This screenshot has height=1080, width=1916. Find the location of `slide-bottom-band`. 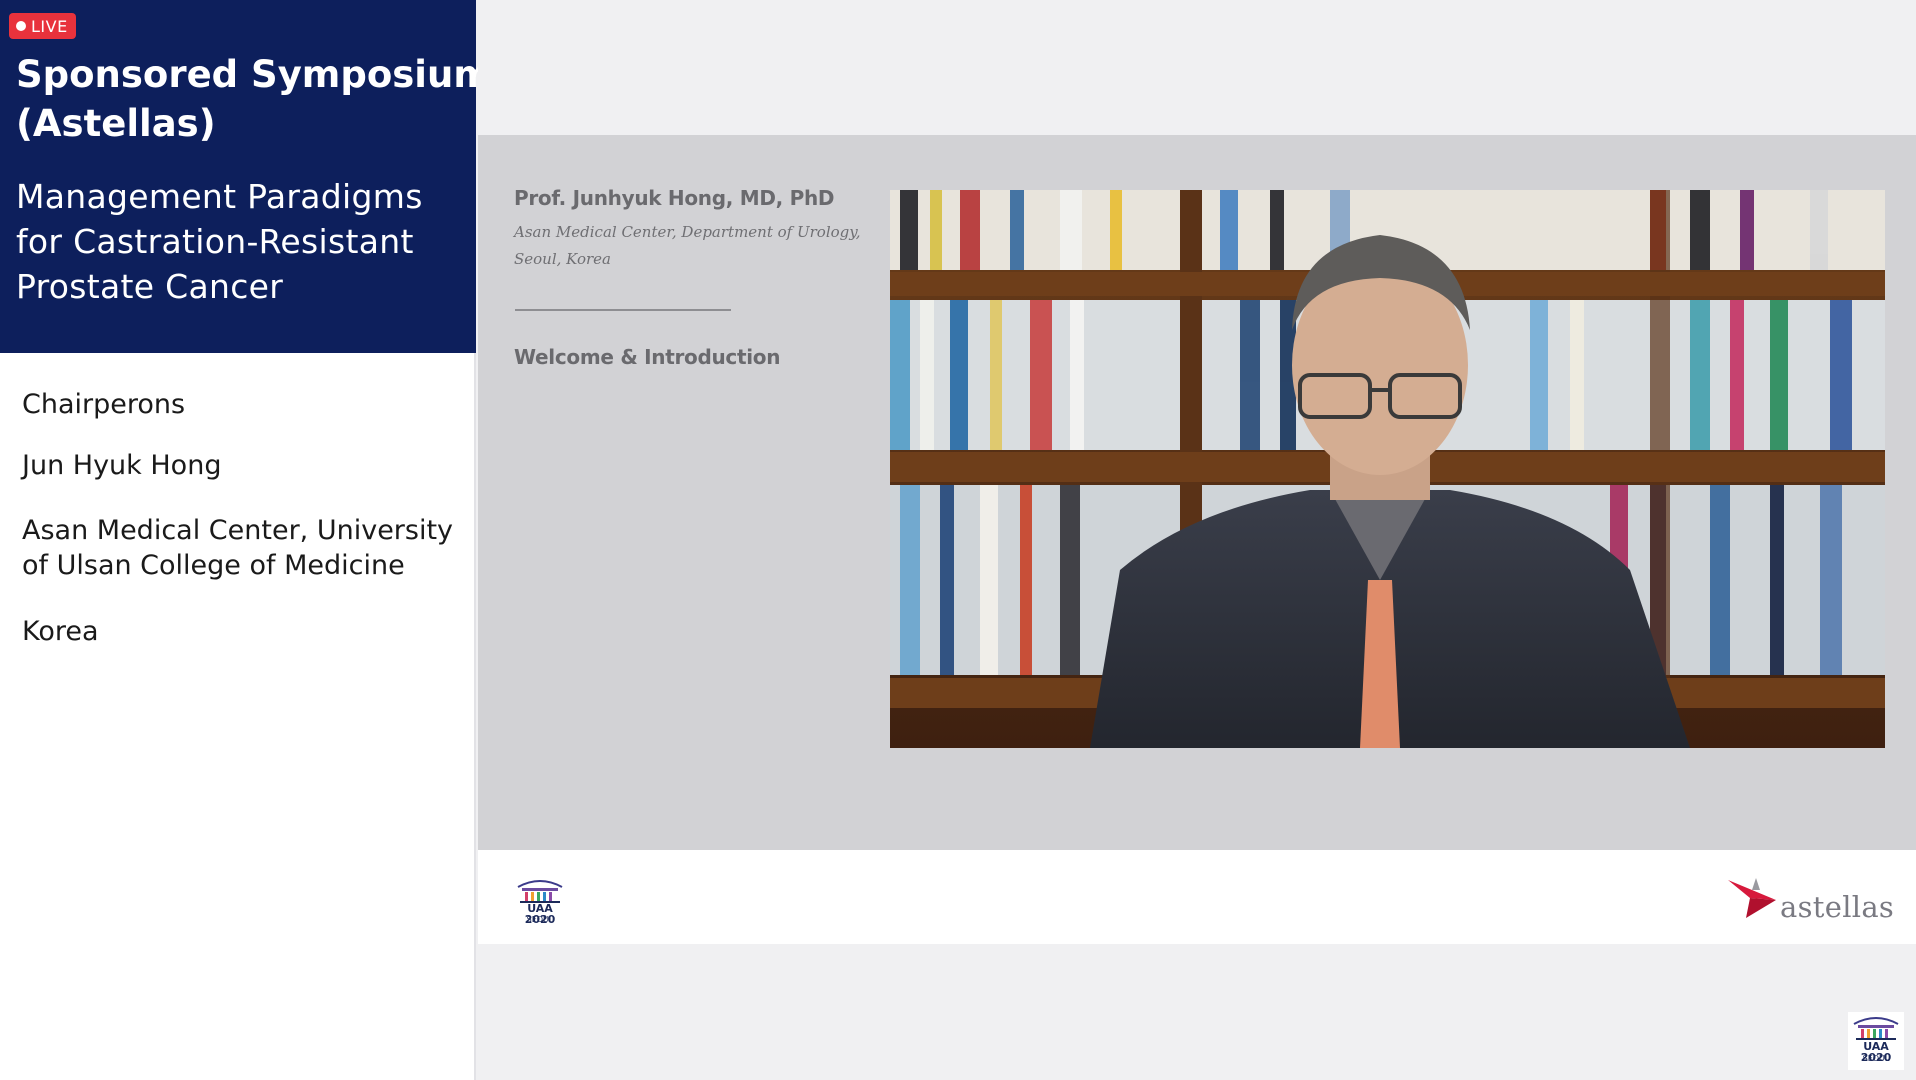

slide-bottom-band is located at coordinates (1197, 1012).